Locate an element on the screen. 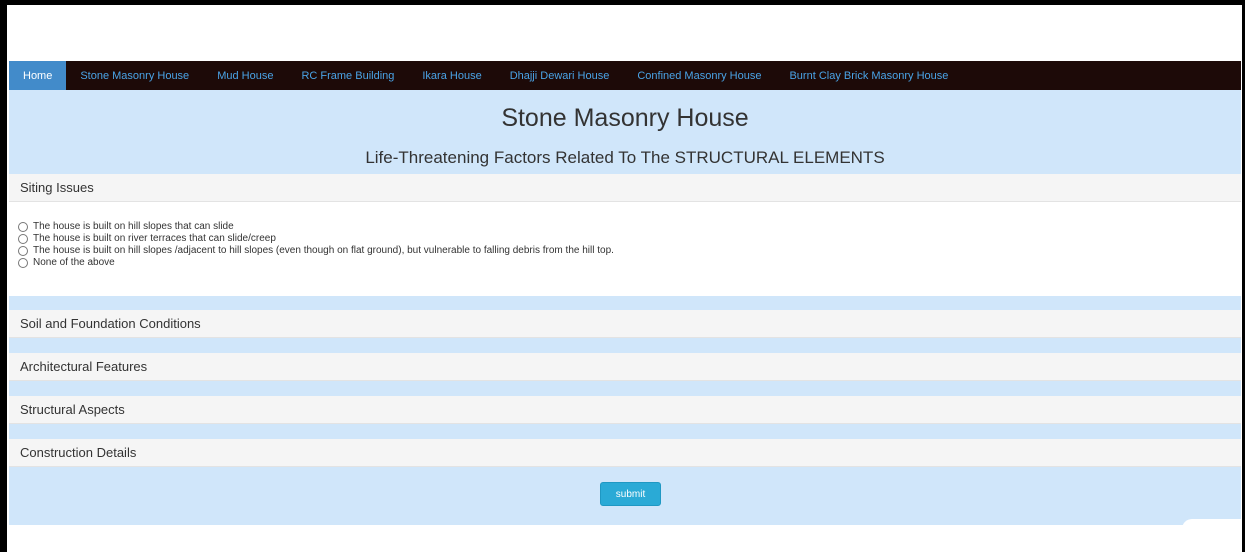 The height and width of the screenshot is (552, 1245). nav-ikara-house: Ikara House is located at coordinates (451, 75).